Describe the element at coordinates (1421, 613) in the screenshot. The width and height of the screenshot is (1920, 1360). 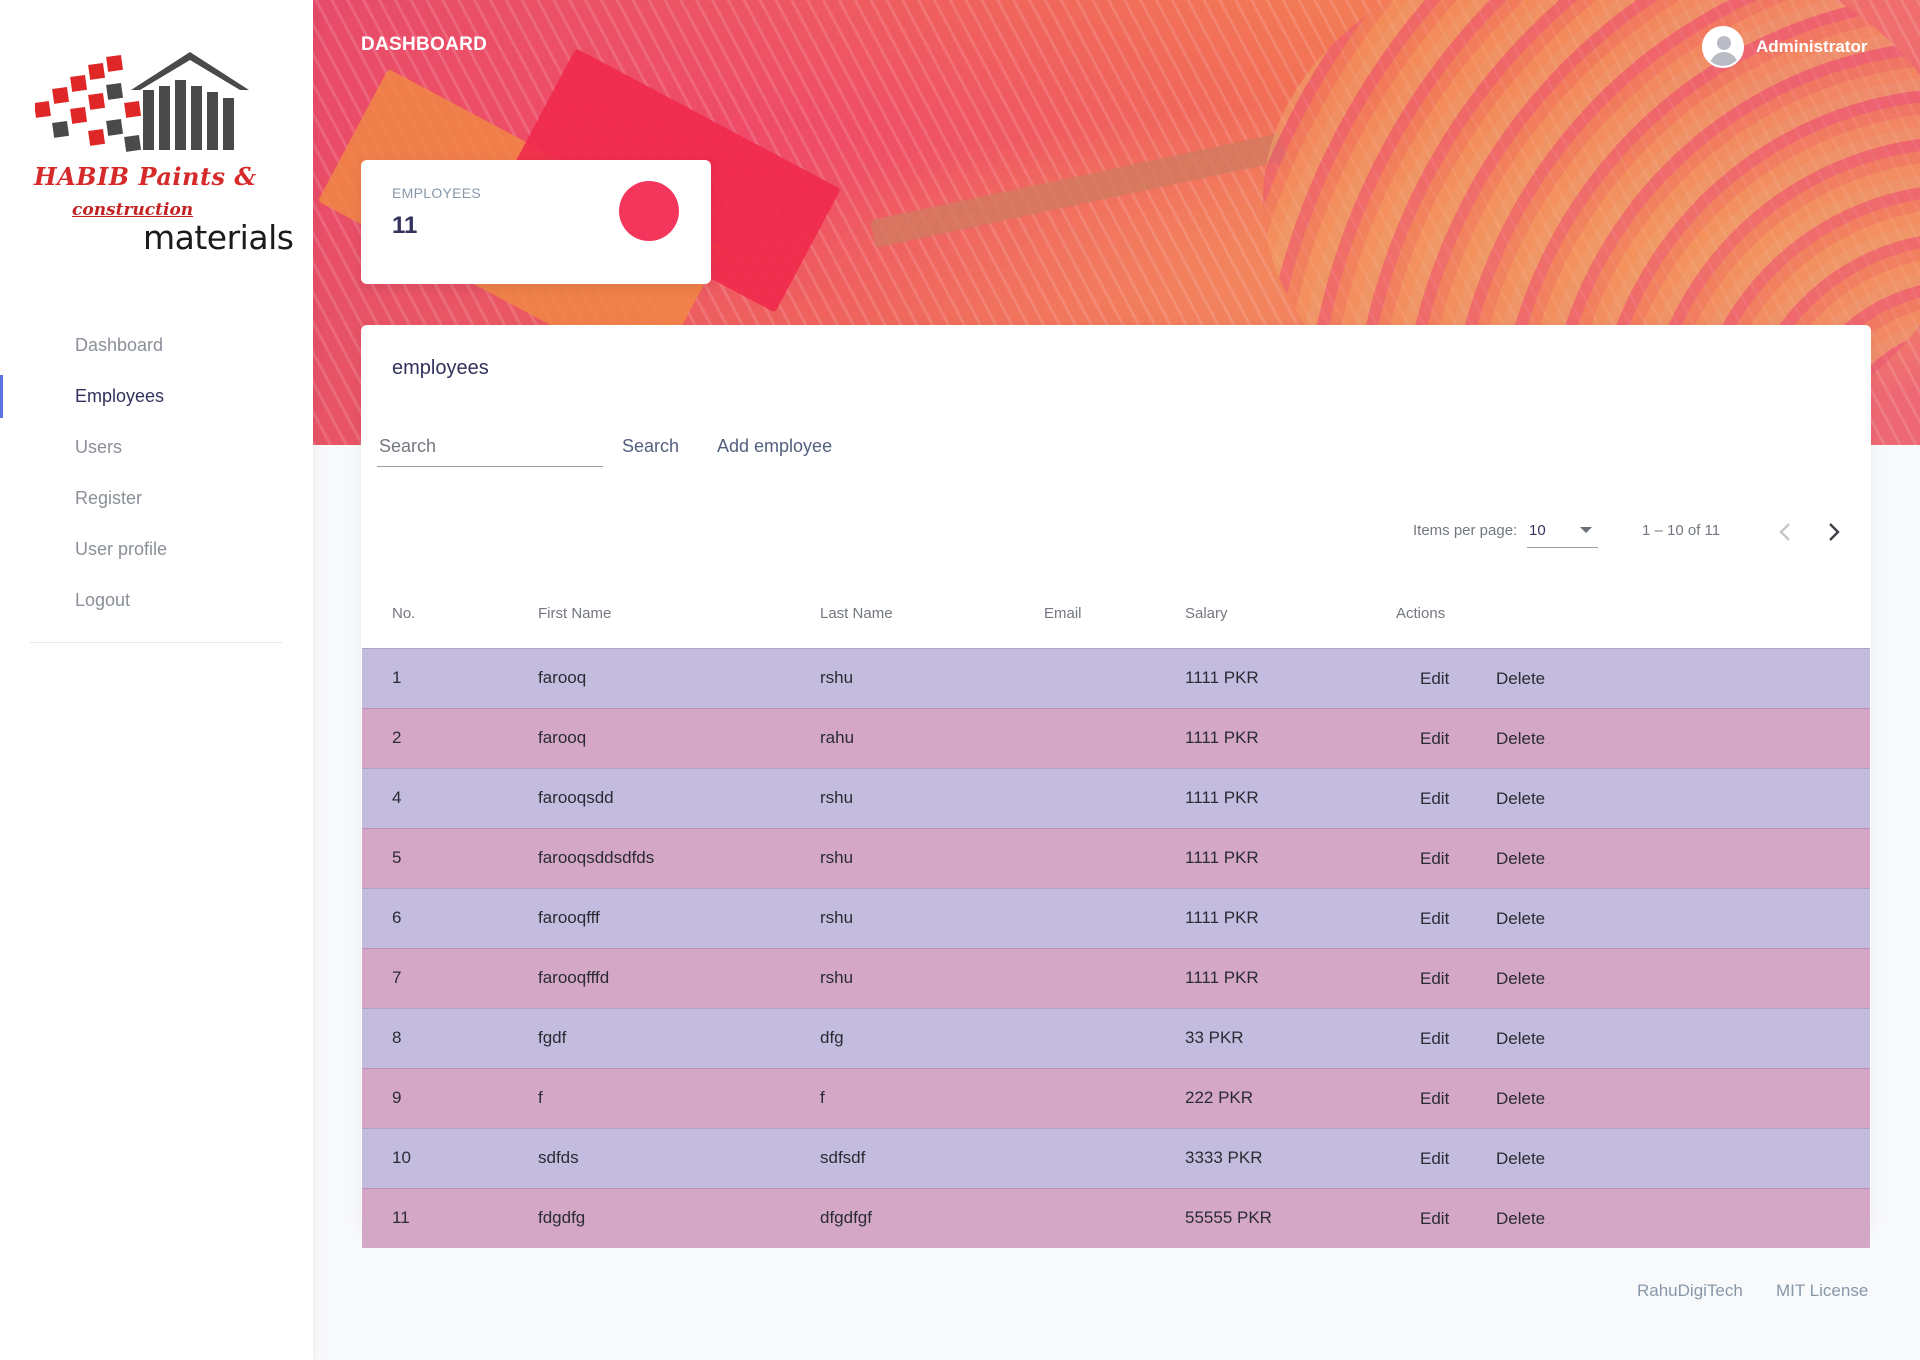
I see `column-header-actions: Actions` at that location.